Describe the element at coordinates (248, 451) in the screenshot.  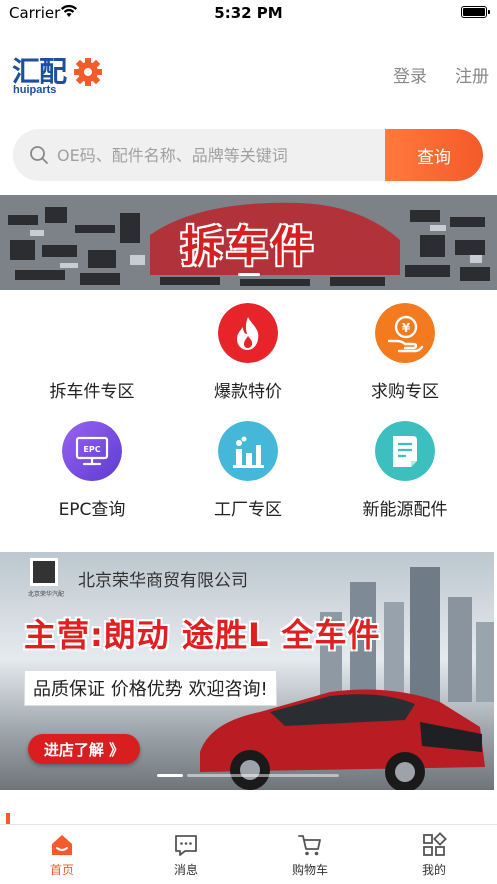
I see `factory-icon` at that location.